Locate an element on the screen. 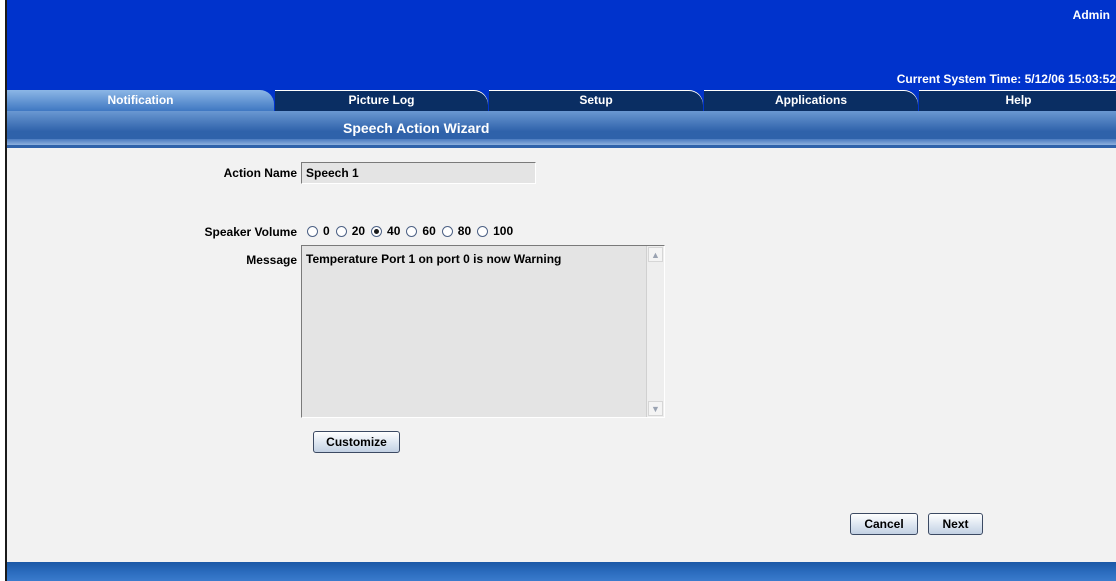 The height and width of the screenshot is (581, 1116). tab-picture-log: Picture Log is located at coordinates (381, 100).